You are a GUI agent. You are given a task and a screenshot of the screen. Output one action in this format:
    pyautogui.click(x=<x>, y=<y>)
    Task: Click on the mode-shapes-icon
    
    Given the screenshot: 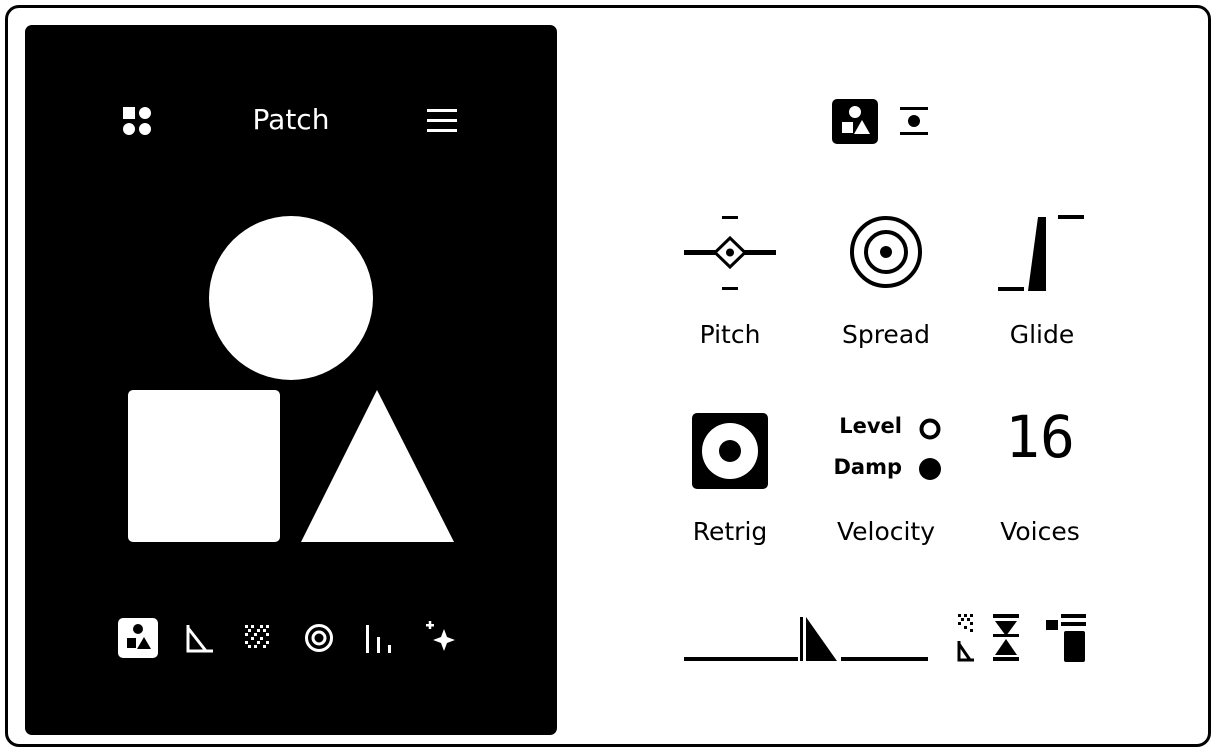 What is the action you would take?
    pyautogui.click(x=855, y=121)
    